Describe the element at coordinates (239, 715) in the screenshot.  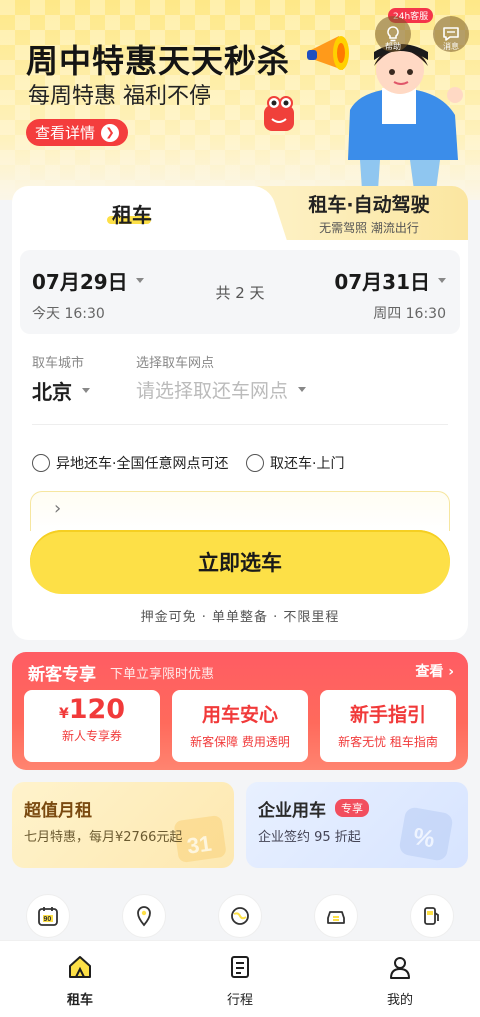
I see `peace-of-mind-title: 用车安心` at that location.